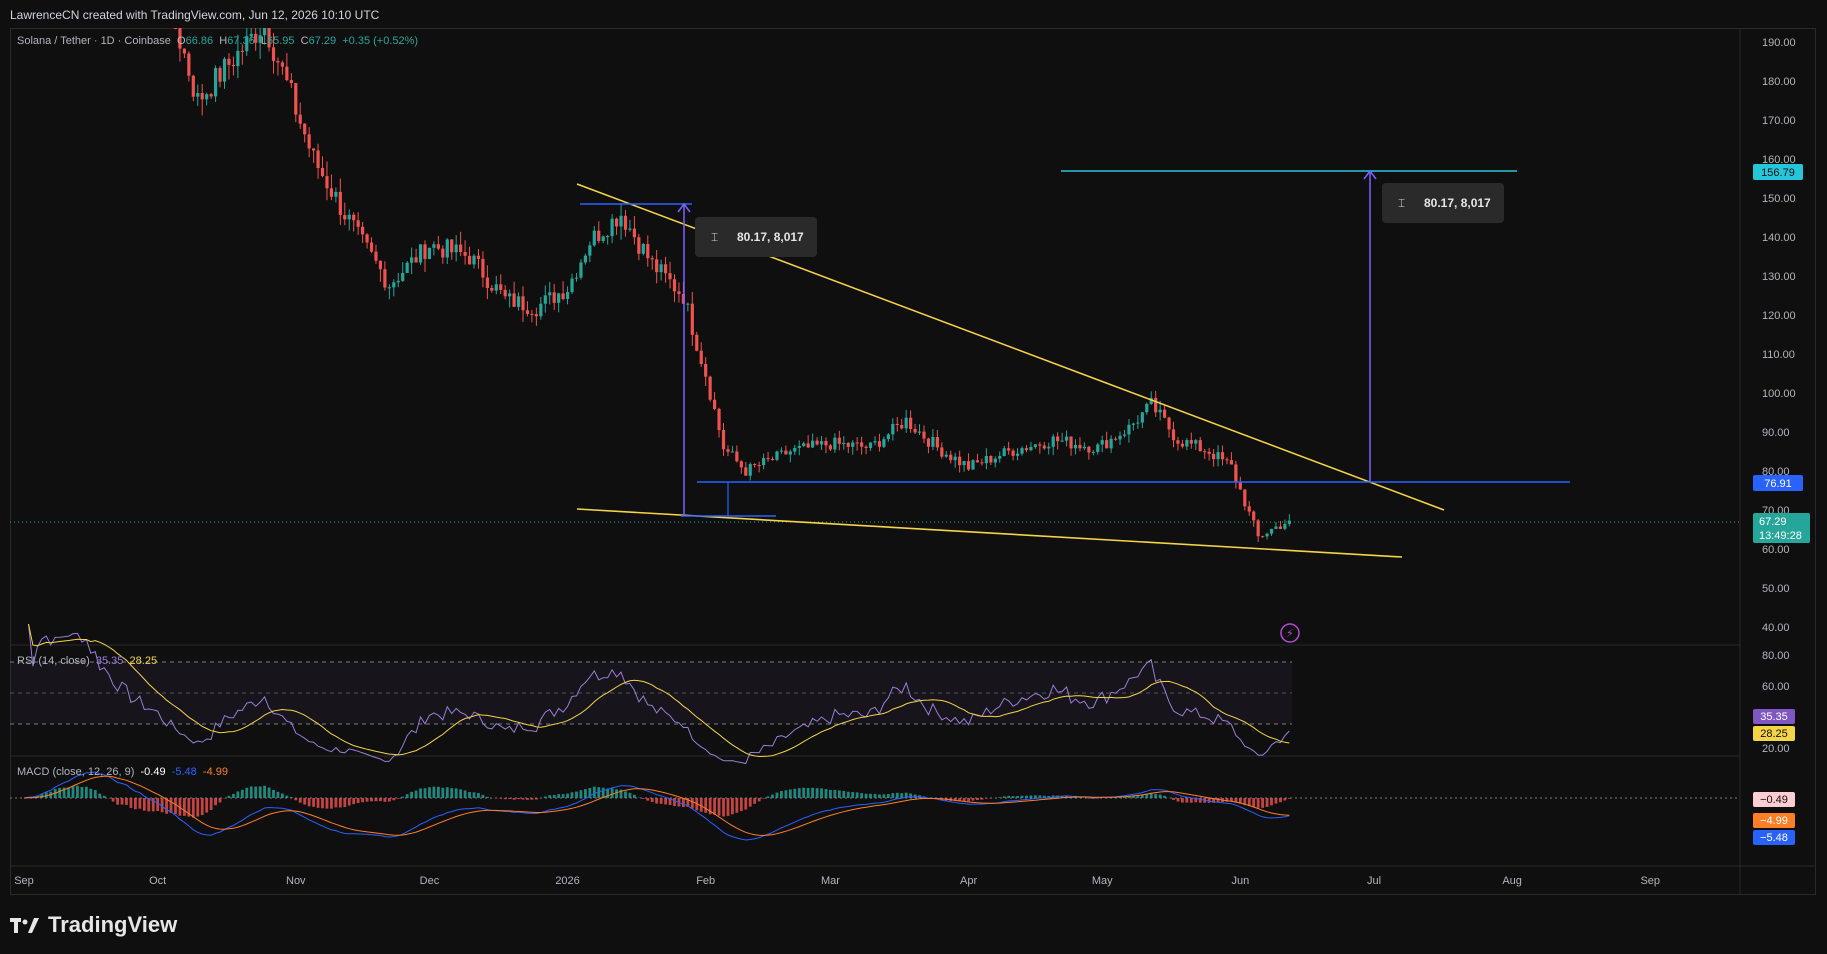 The image size is (1827, 954). I want to click on measure-right-label: 80.17, 8,017, so click(1457, 203).